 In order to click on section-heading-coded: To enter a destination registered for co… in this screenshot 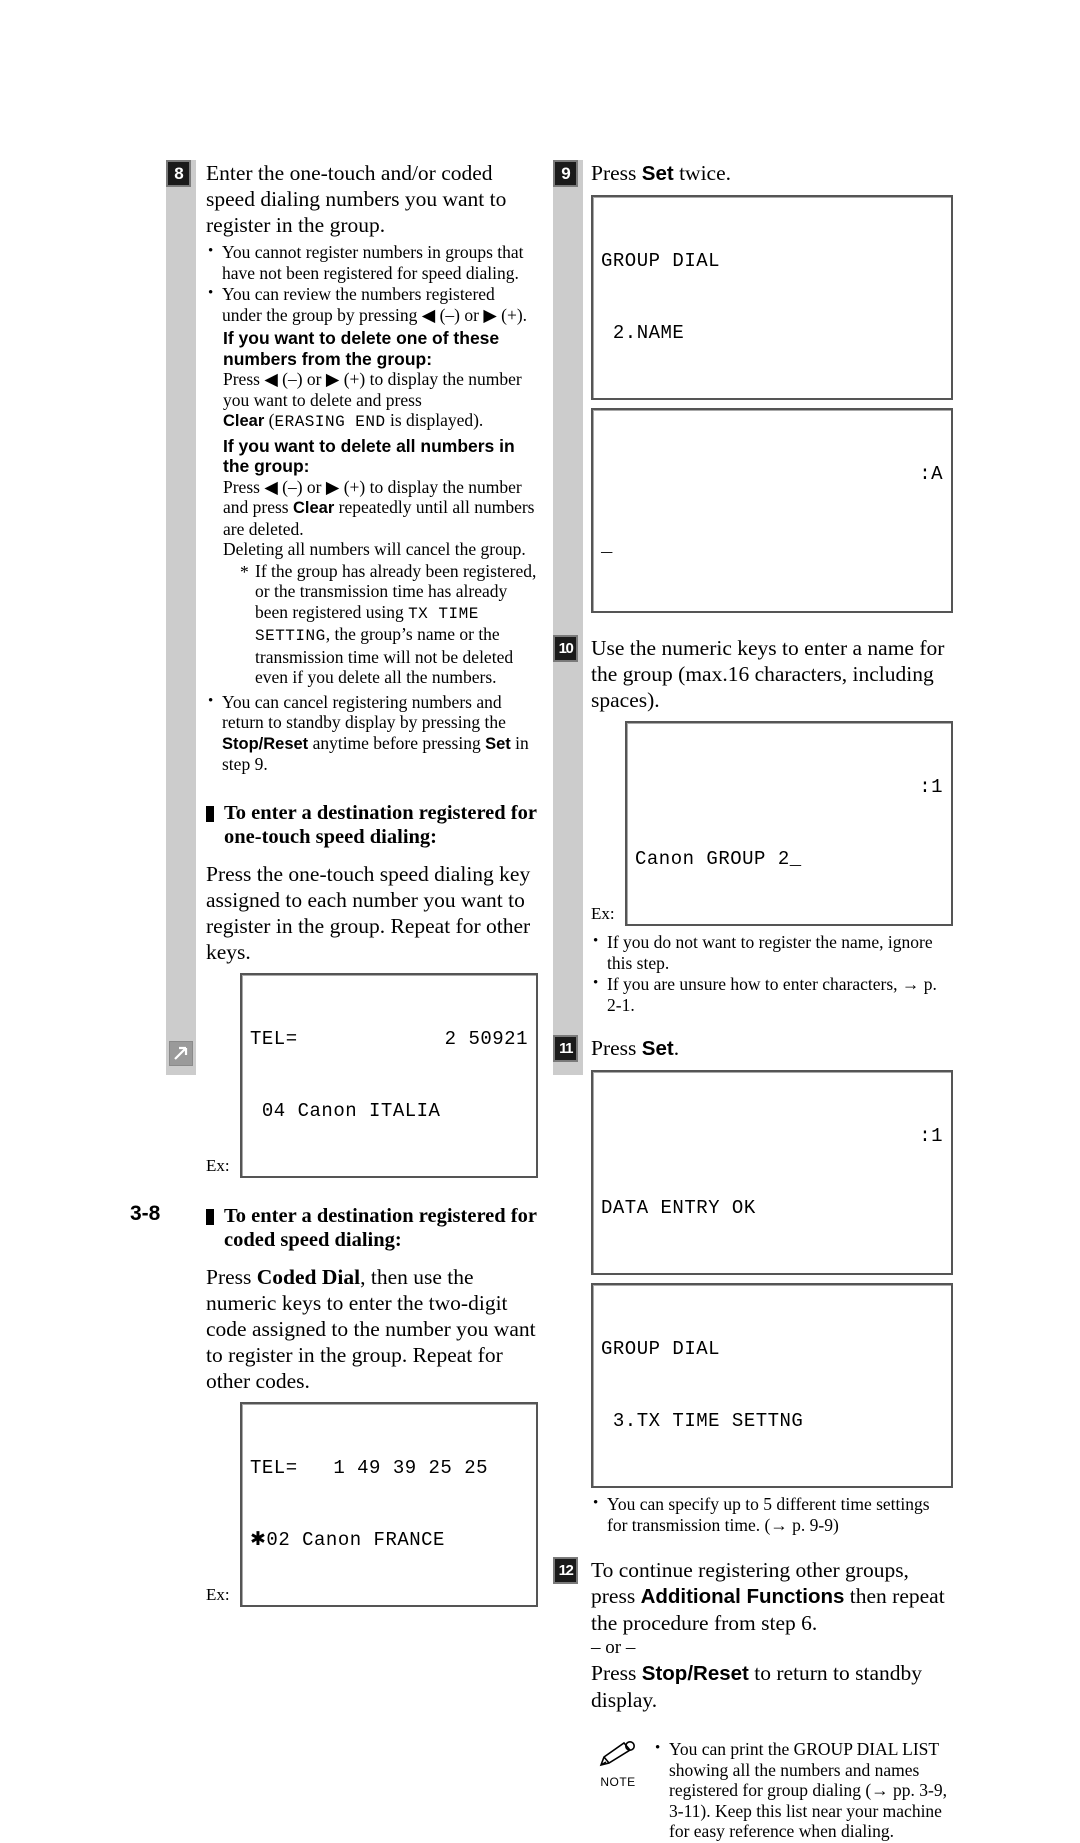, I will do `click(372, 1228)`.